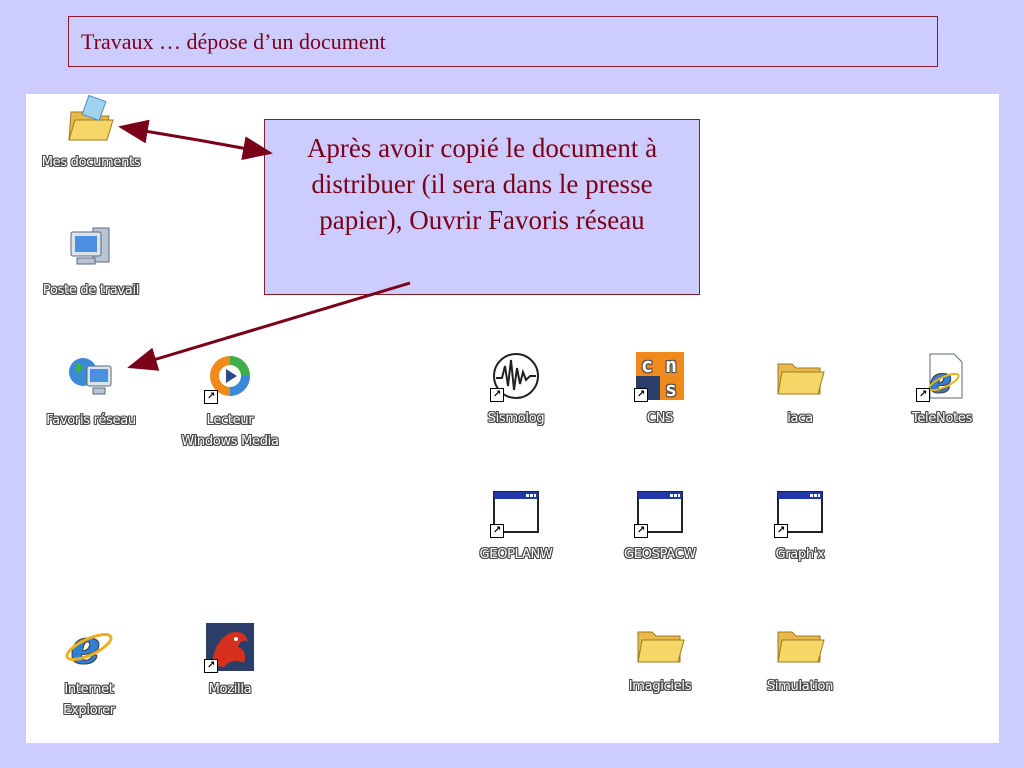 Image resolution: width=1024 pixels, height=768 pixels. I want to click on icon-label: CNS, so click(660, 418).